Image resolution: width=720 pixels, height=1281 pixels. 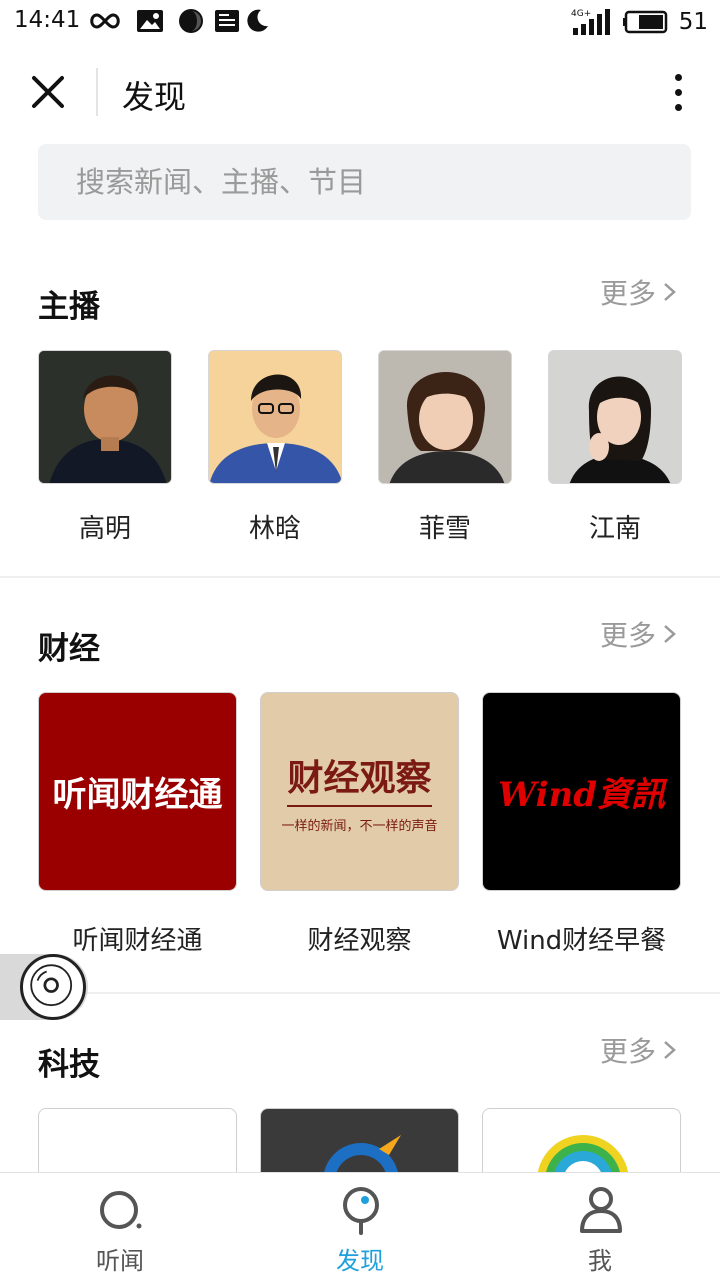 I want to click on nav-discover: 发现, so click(x=360, y=1227).